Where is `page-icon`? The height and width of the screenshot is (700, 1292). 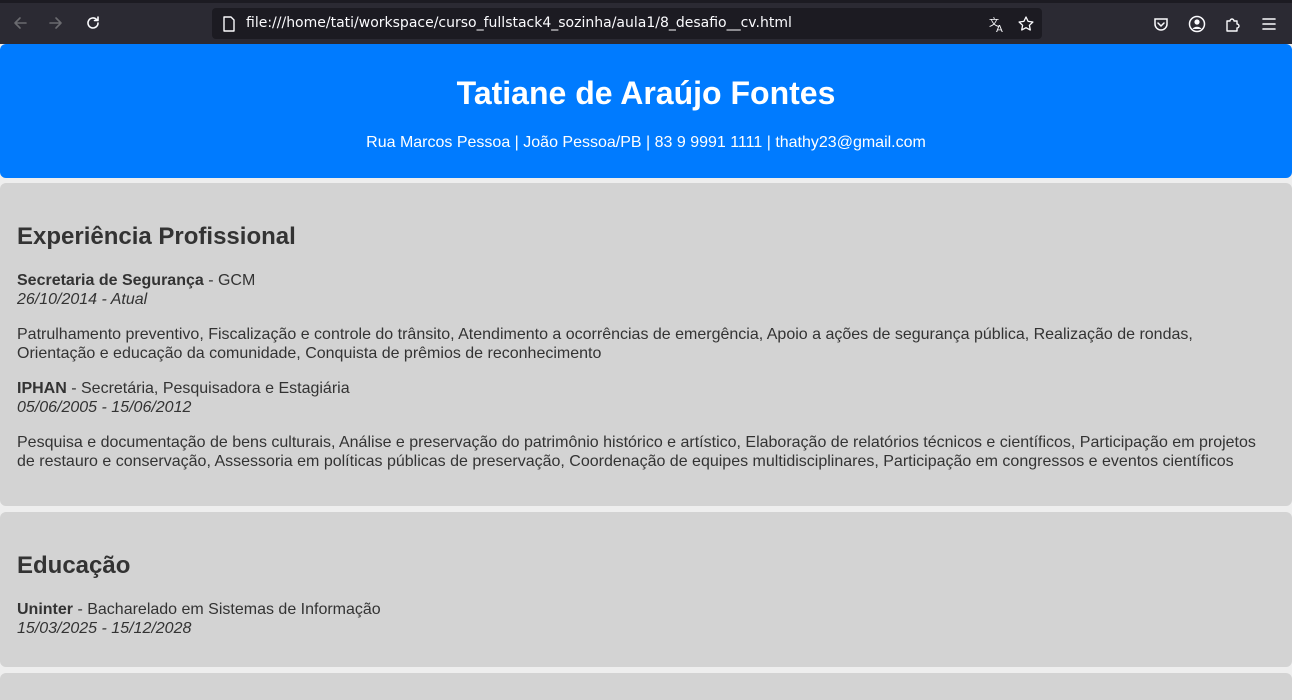
page-icon is located at coordinates (229, 24).